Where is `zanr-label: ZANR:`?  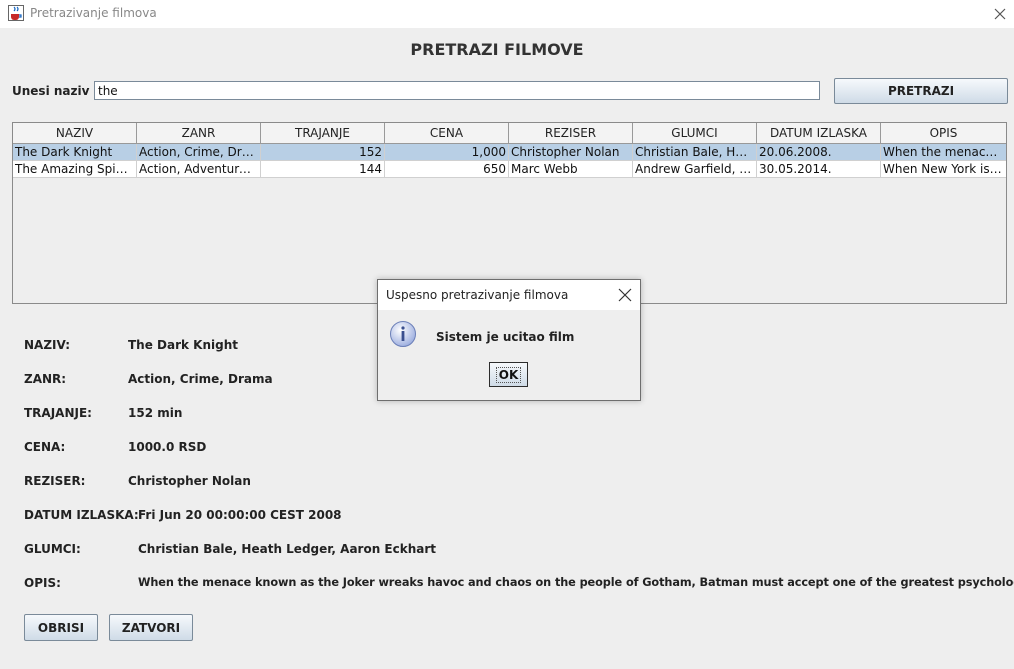
zanr-label: ZANR: is located at coordinates (45, 379).